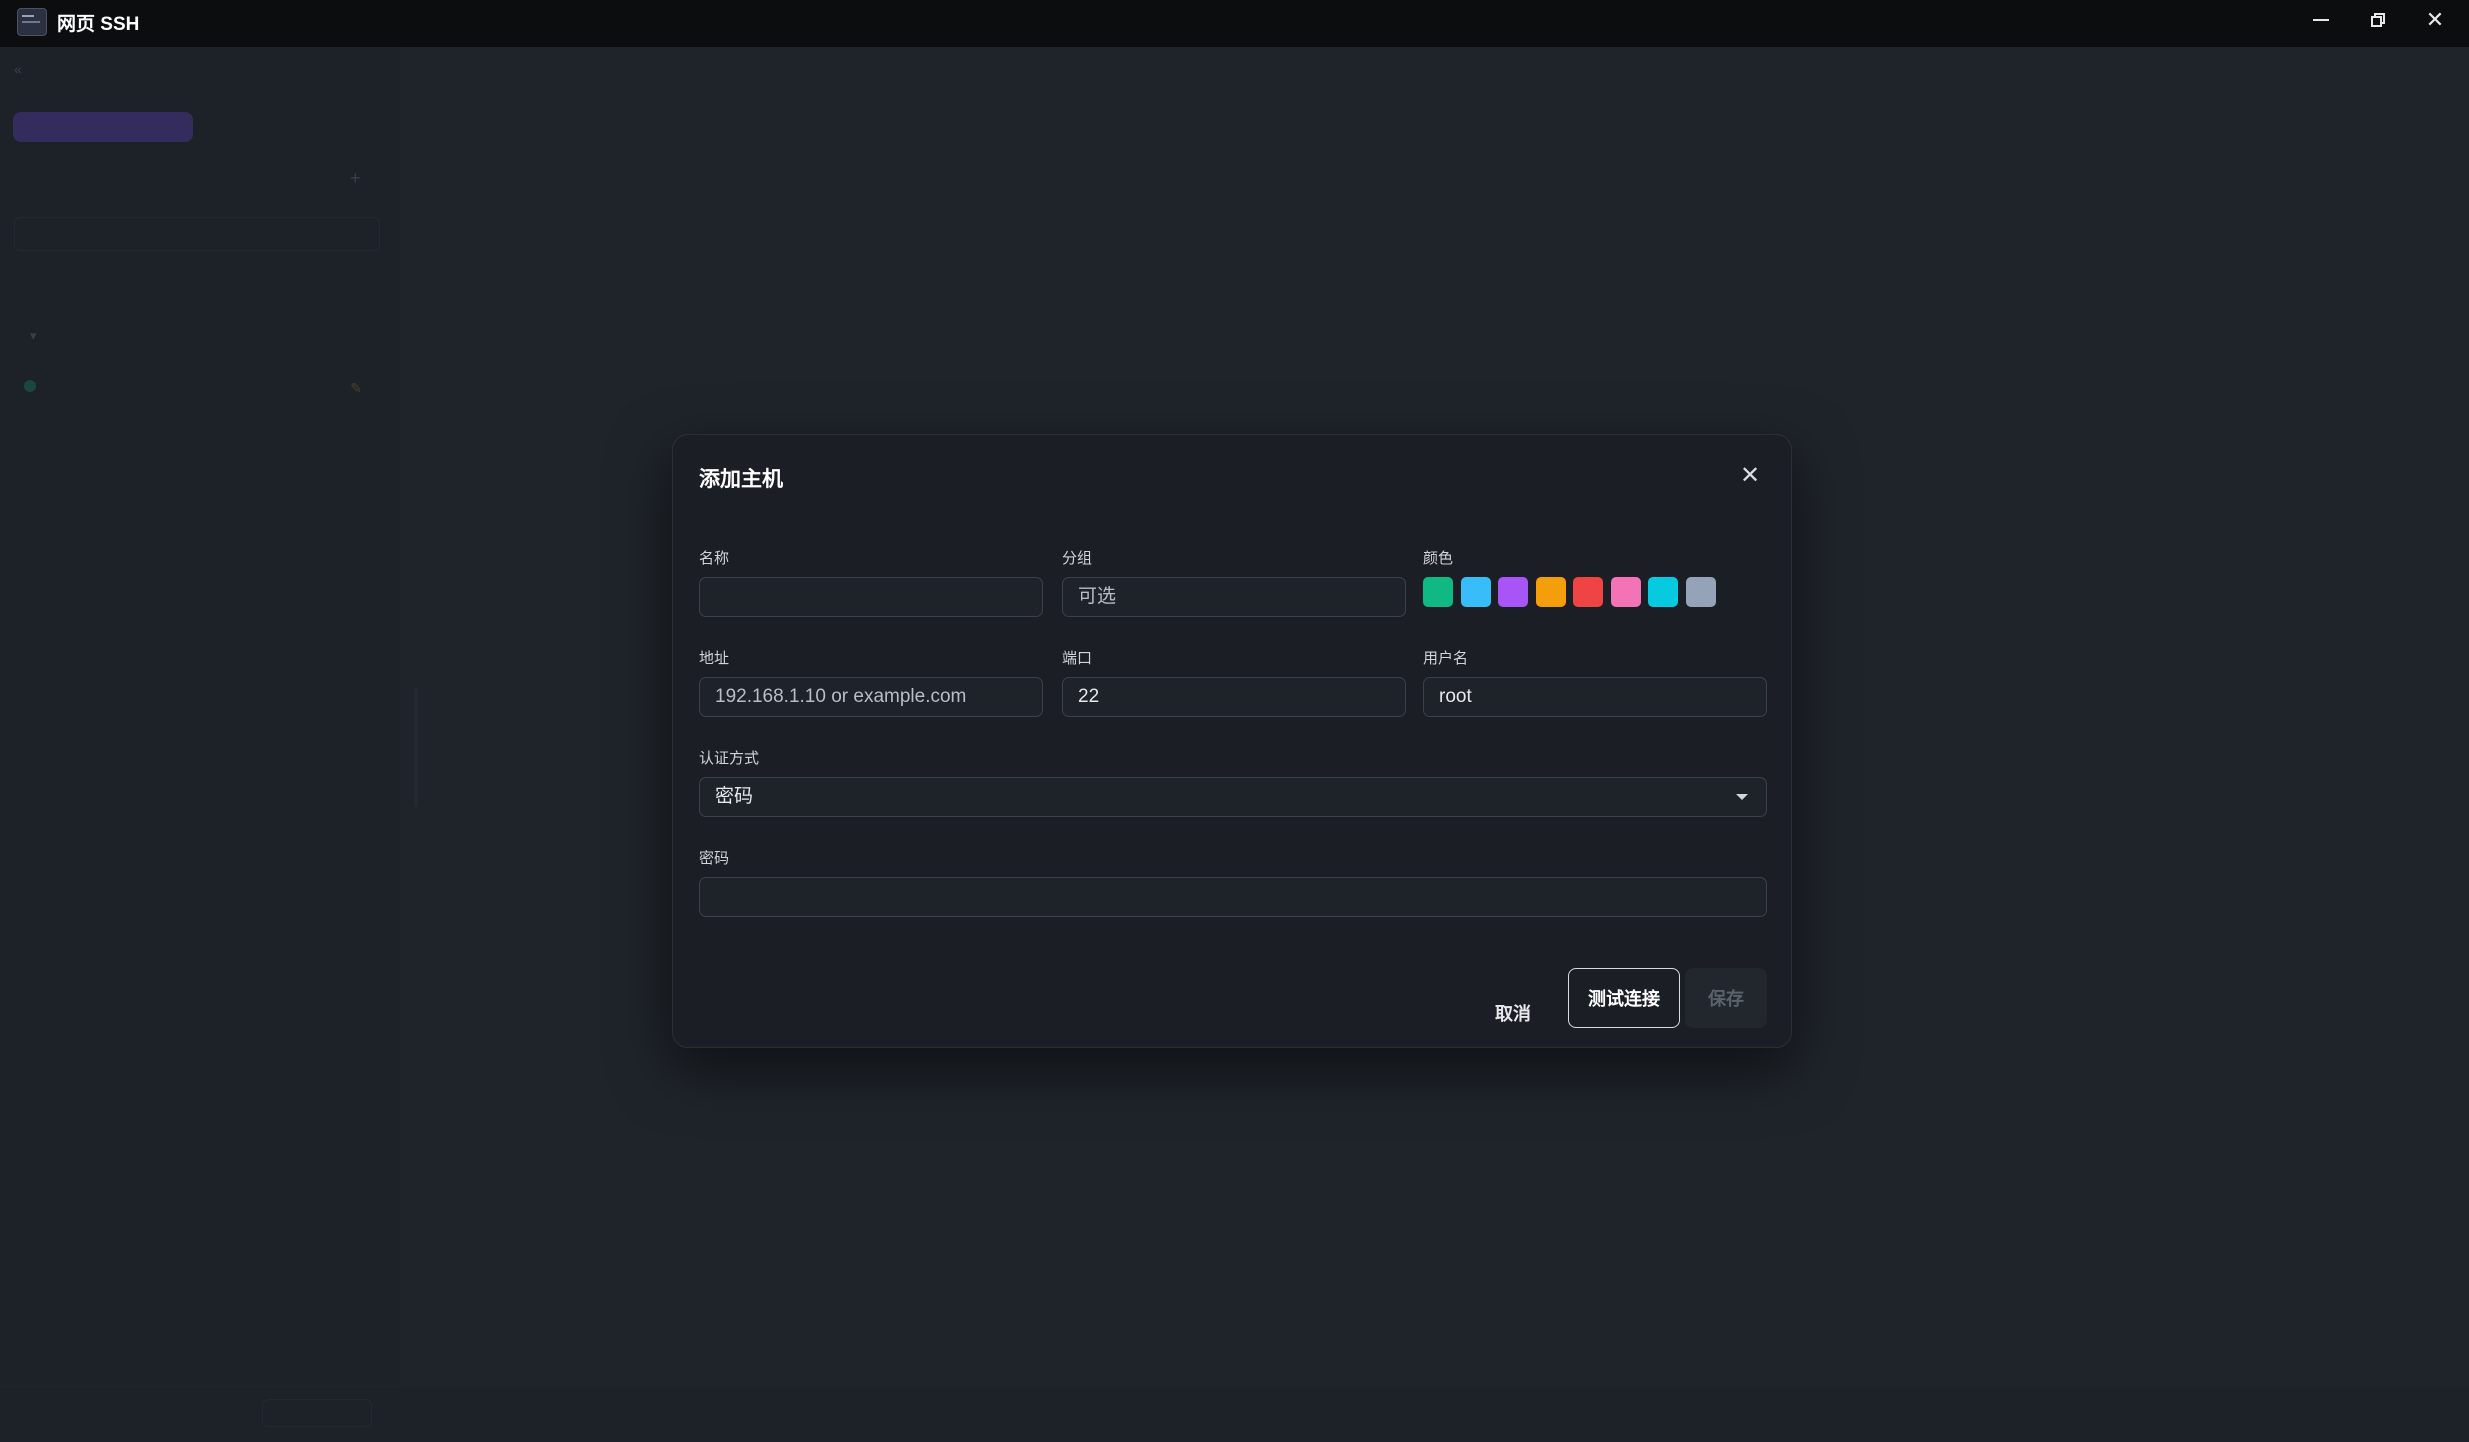 The width and height of the screenshot is (2469, 1442). Describe the element at coordinates (729, 758) in the screenshot. I see `auth-method-label: 认证方式` at that location.